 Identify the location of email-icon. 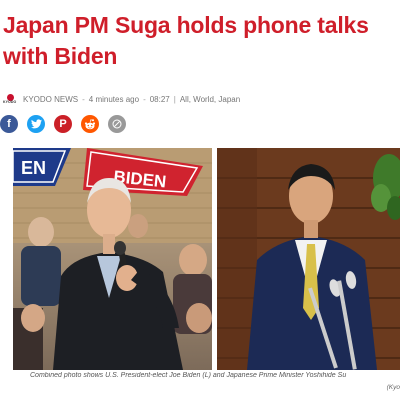
(117, 124).